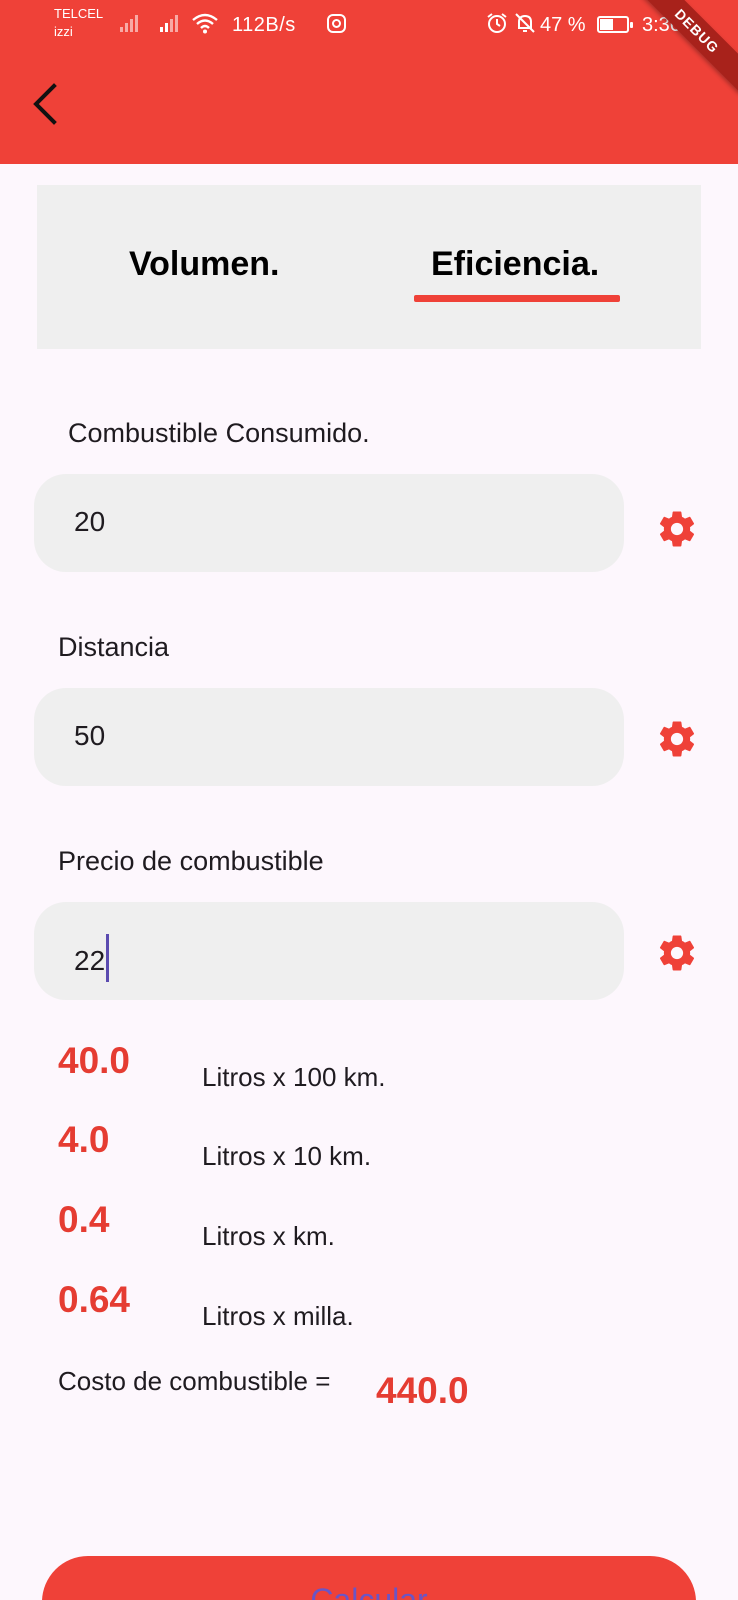 This screenshot has height=1600, width=738. What do you see at coordinates (264, 25) in the screenshot?
I see `network-speed: 112B/s` at bounding box center [264, 25].